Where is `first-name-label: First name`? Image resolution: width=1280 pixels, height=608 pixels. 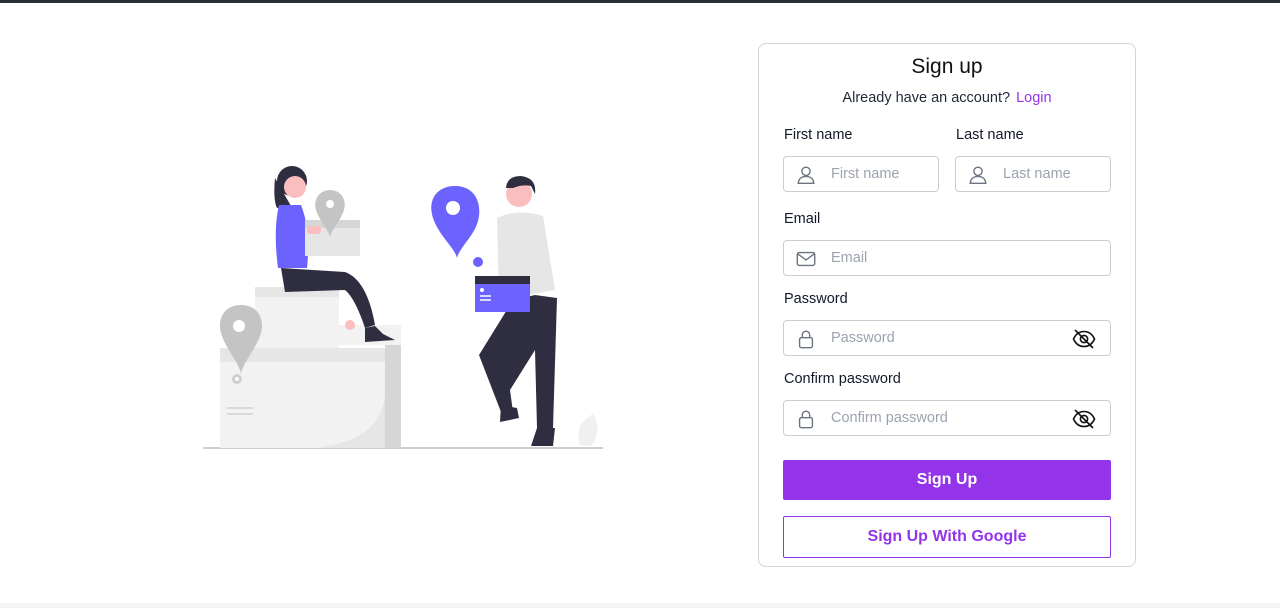 first-name-label: First name is located at coordinates (818, 135).